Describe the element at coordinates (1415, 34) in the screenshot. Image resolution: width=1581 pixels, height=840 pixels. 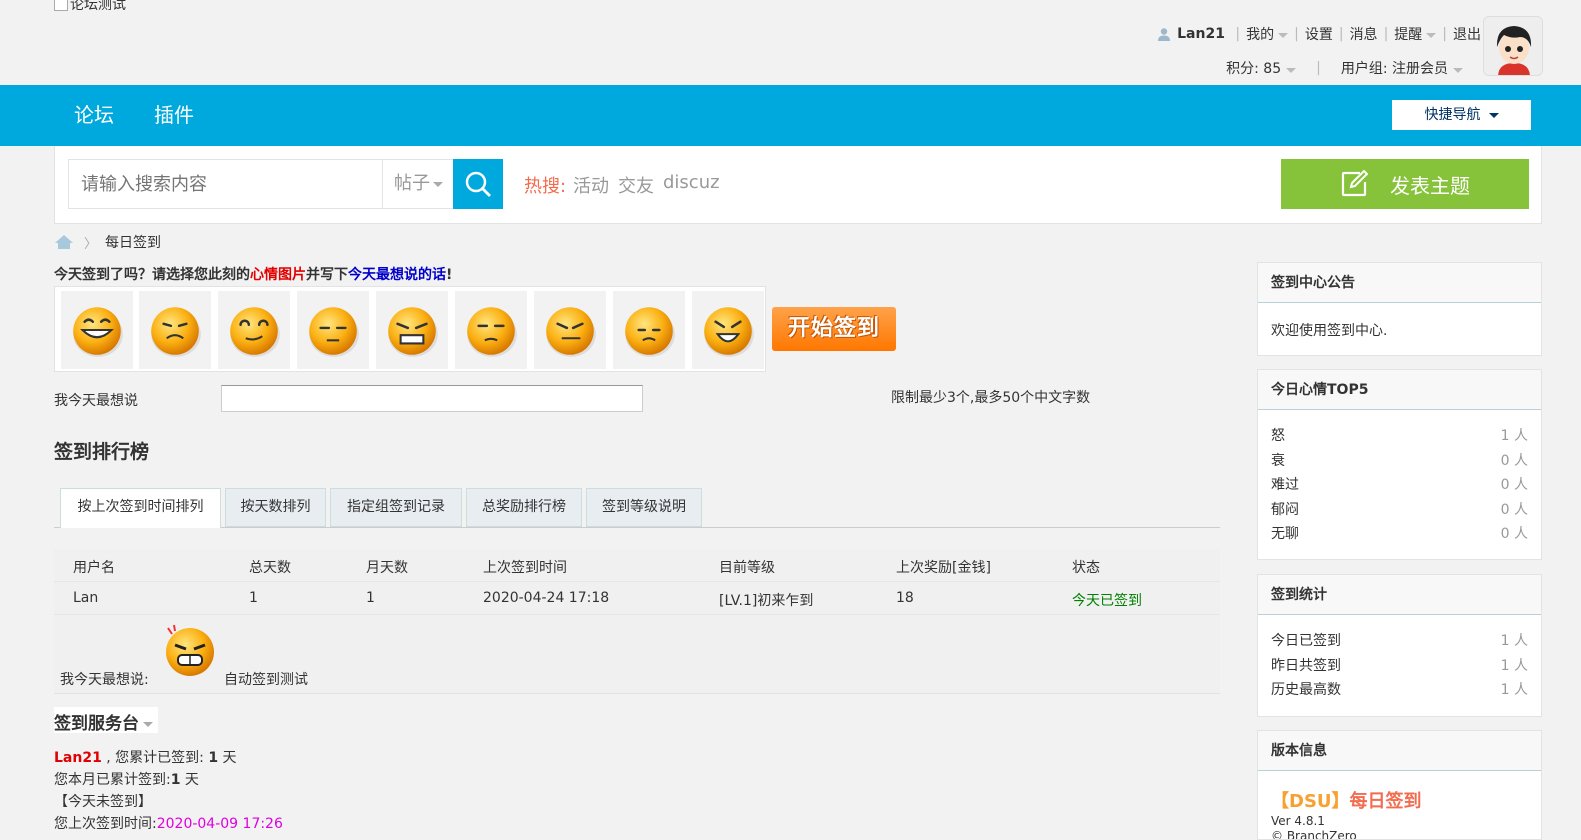
I see `reminders-link: 提醒` at that location.